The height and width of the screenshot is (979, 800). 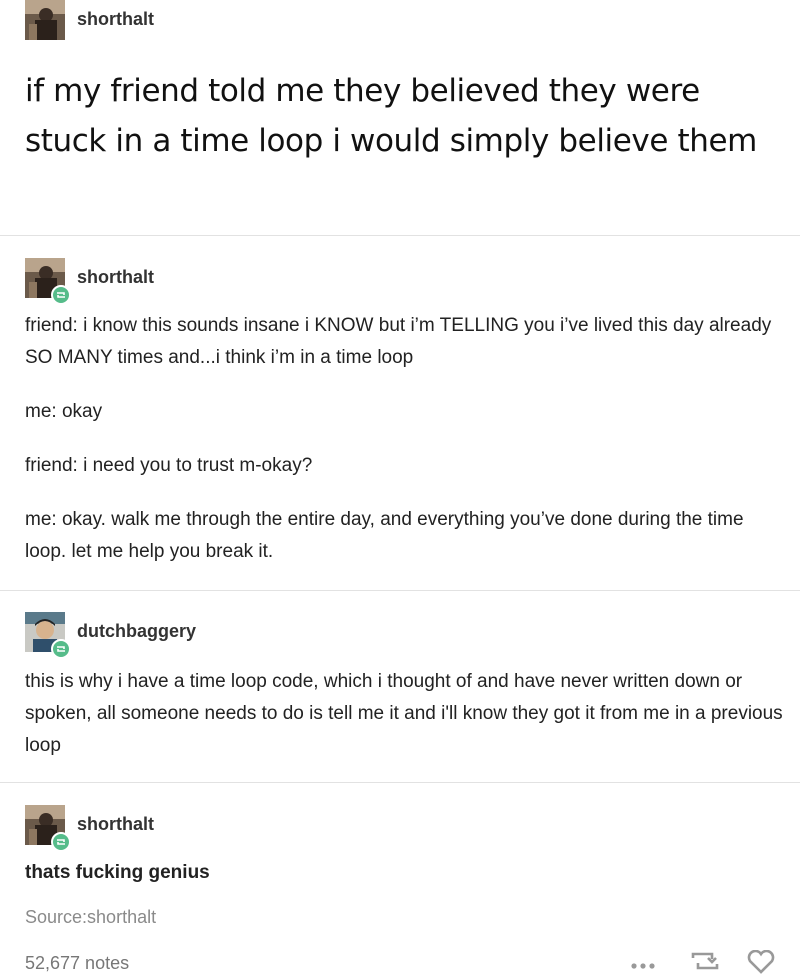 What do you see at coordinates (48, 635) in the screenshot?
I see `avatar-dutchbaggery` at bounding box center [48, 635].